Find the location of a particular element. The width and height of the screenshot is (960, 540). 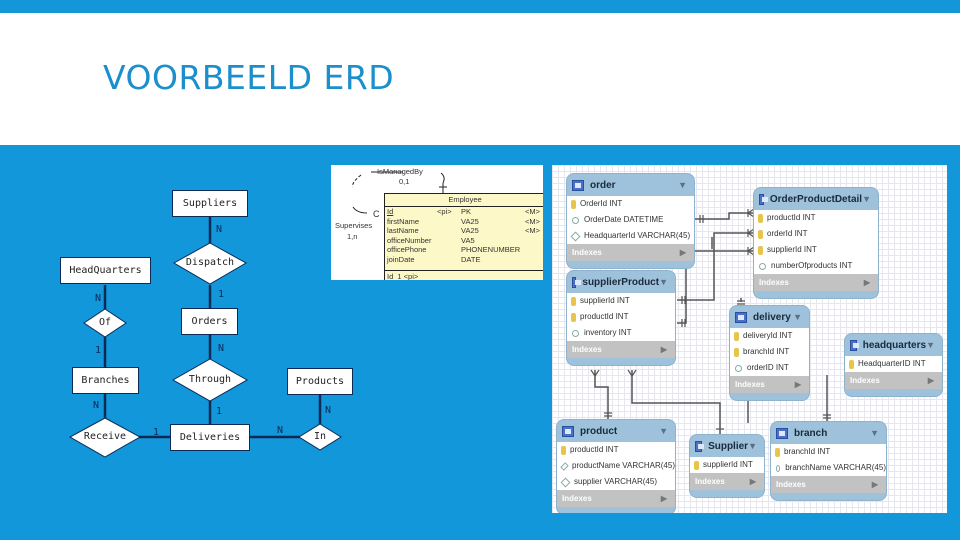

entity-orders: Orders is located at coordinates (209, 321).